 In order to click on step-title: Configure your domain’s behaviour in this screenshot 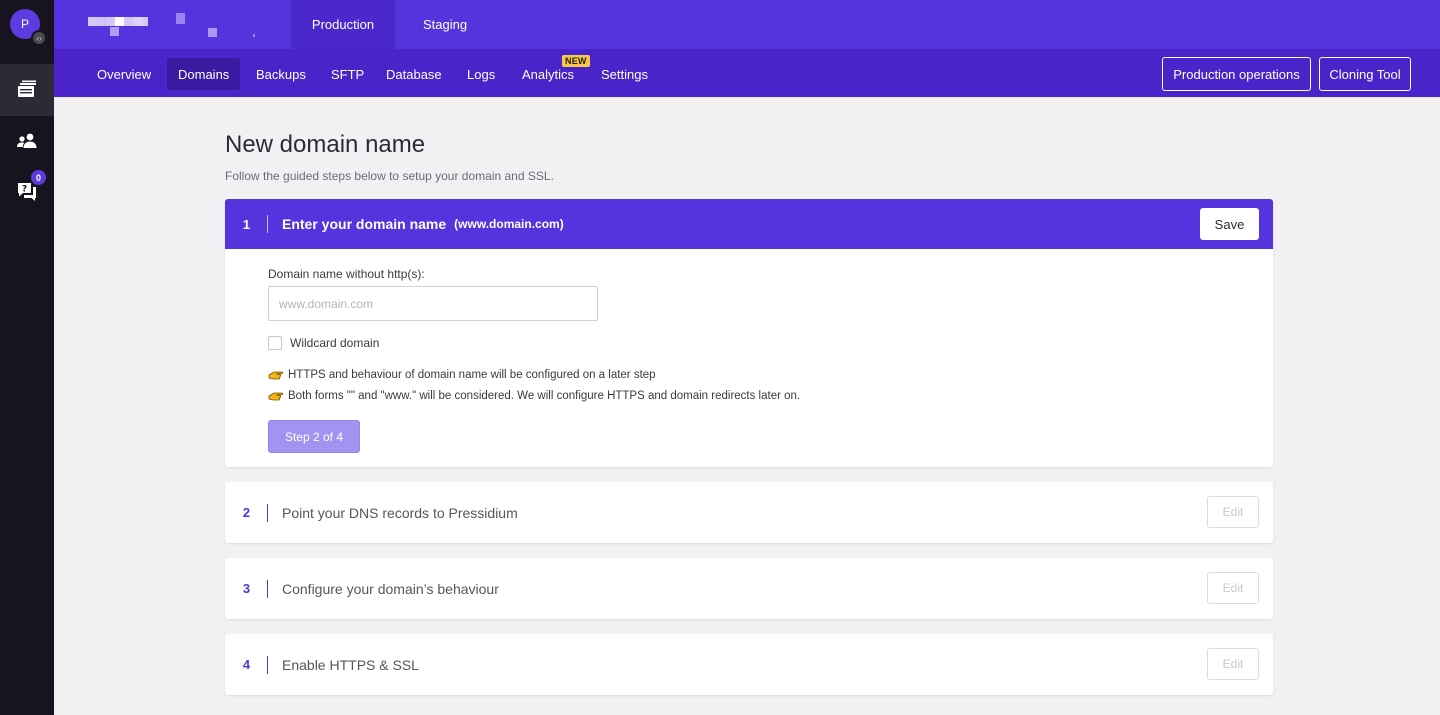, I will do `click(390, 588)`.